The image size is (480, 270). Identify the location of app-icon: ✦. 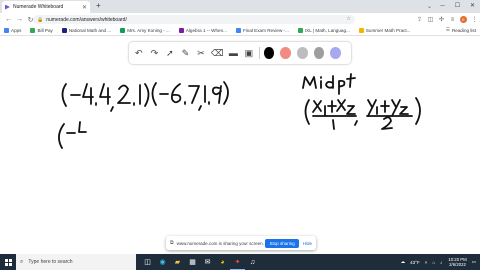
(237, 262).